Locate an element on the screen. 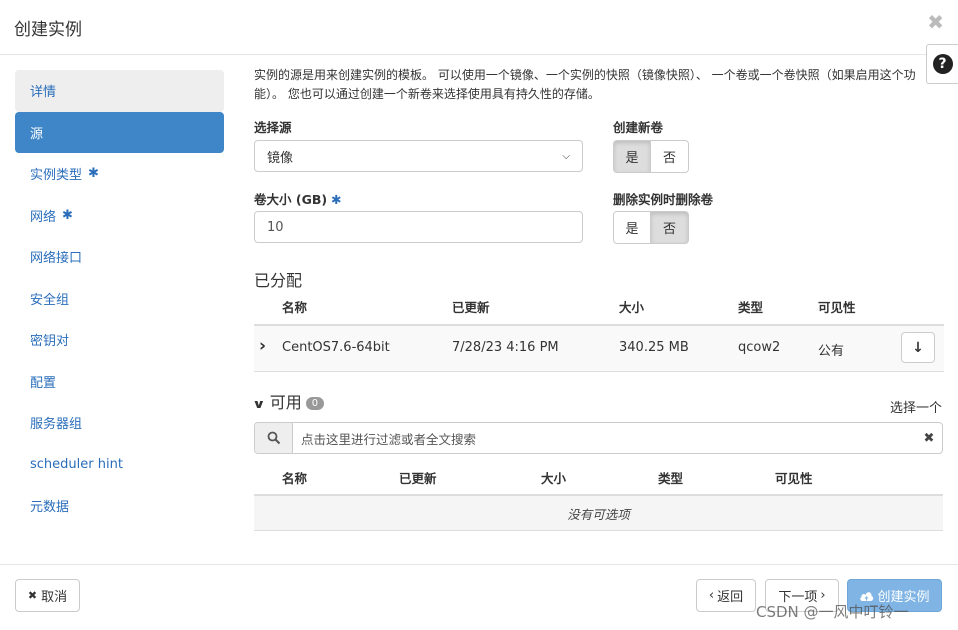 The height and width of the screenshot is (630, 958). watermark: CSDN @一风中叮铃一 is located at coordinates (832, 612).